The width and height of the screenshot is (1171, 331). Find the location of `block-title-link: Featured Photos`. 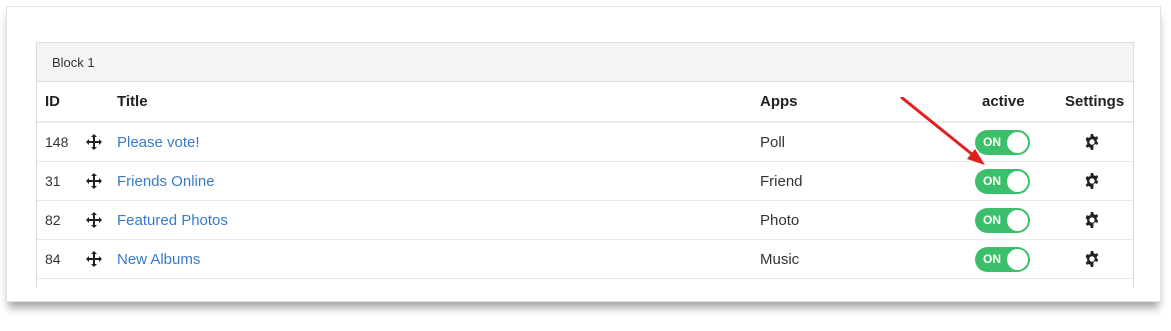

block-title-link: Featured Photos is located at coordinates (172, 220).